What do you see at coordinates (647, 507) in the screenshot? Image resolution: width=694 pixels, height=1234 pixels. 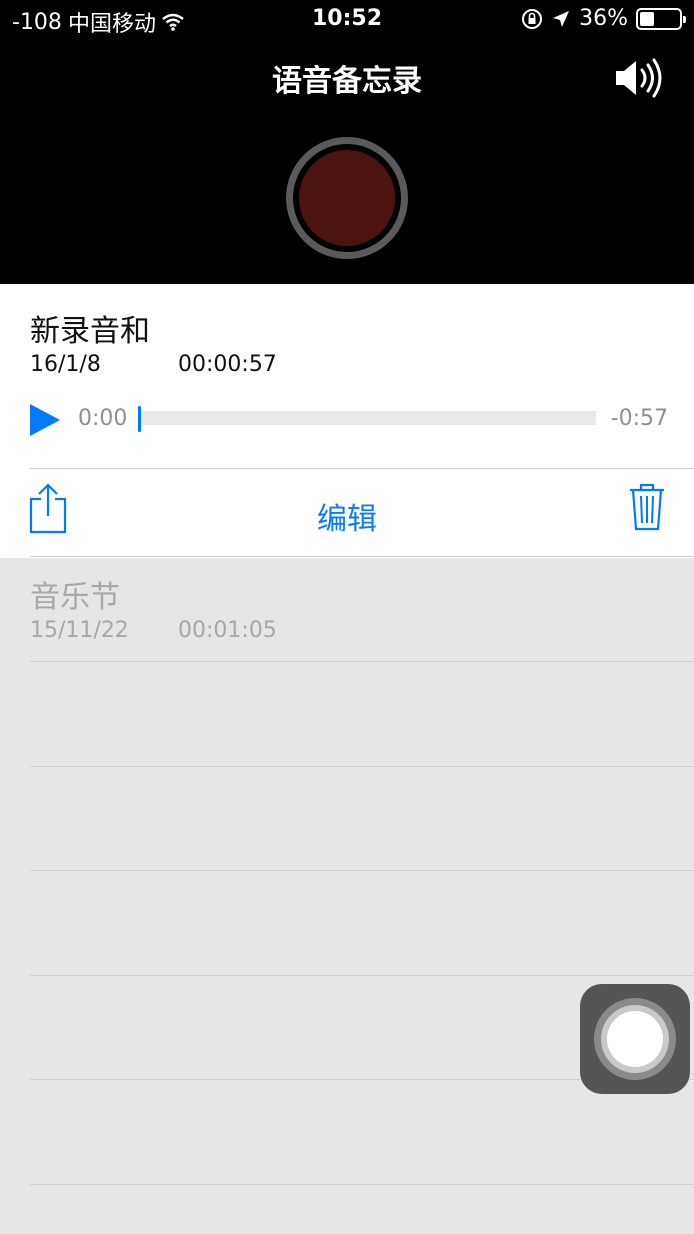 I see `trash-icon` at bounding box center [647, 507].